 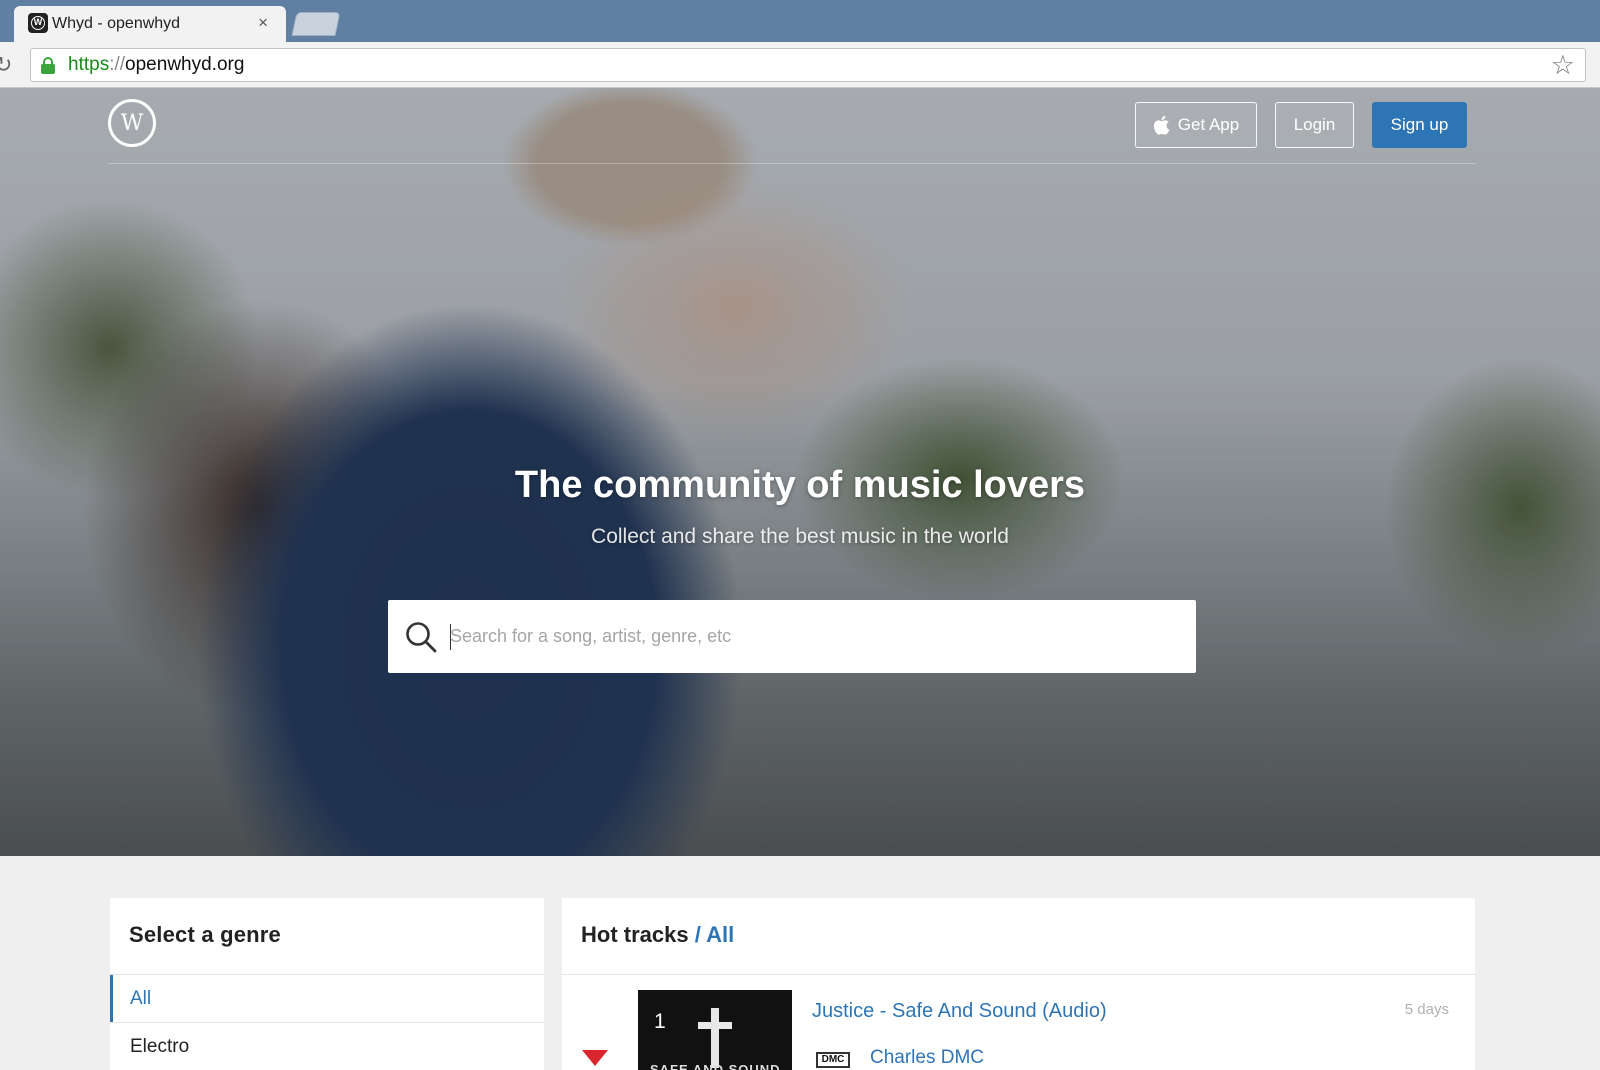 What do you see at coordinates (1314, 125) in the screenshot?
I see `login-button: Login` at bounding box center [1314, 125].